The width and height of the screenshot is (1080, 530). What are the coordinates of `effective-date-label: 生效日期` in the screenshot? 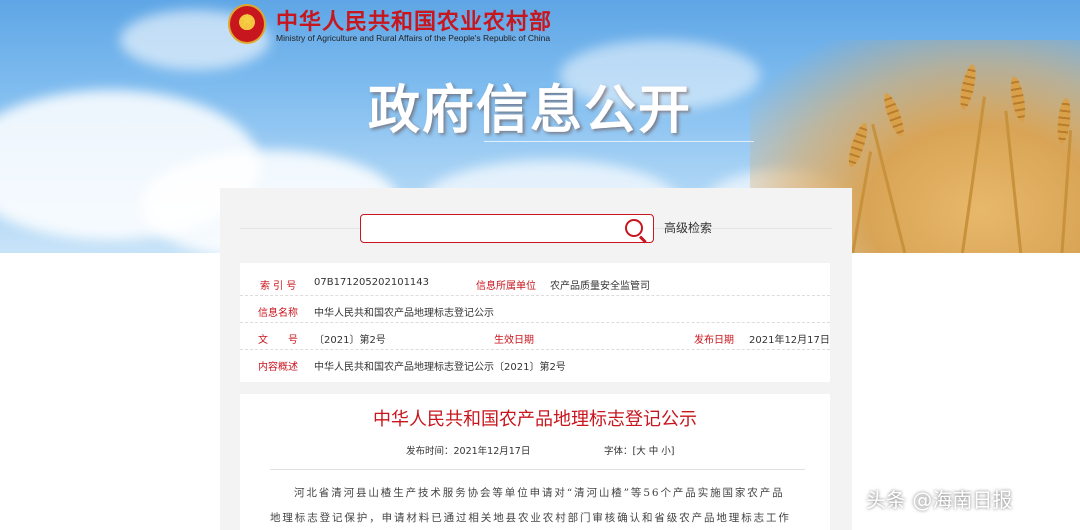 It's located at (514, 340).